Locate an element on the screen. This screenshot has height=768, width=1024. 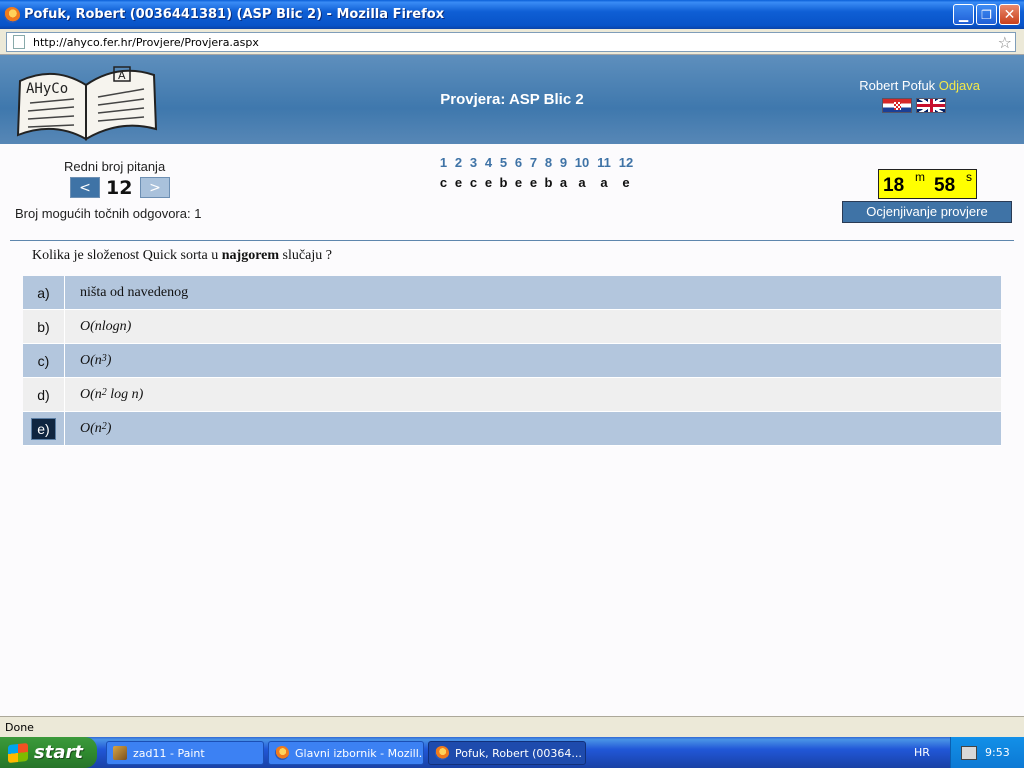
taskbar-item-paint: zad11 - Paint is located at coordinates (185, 753).